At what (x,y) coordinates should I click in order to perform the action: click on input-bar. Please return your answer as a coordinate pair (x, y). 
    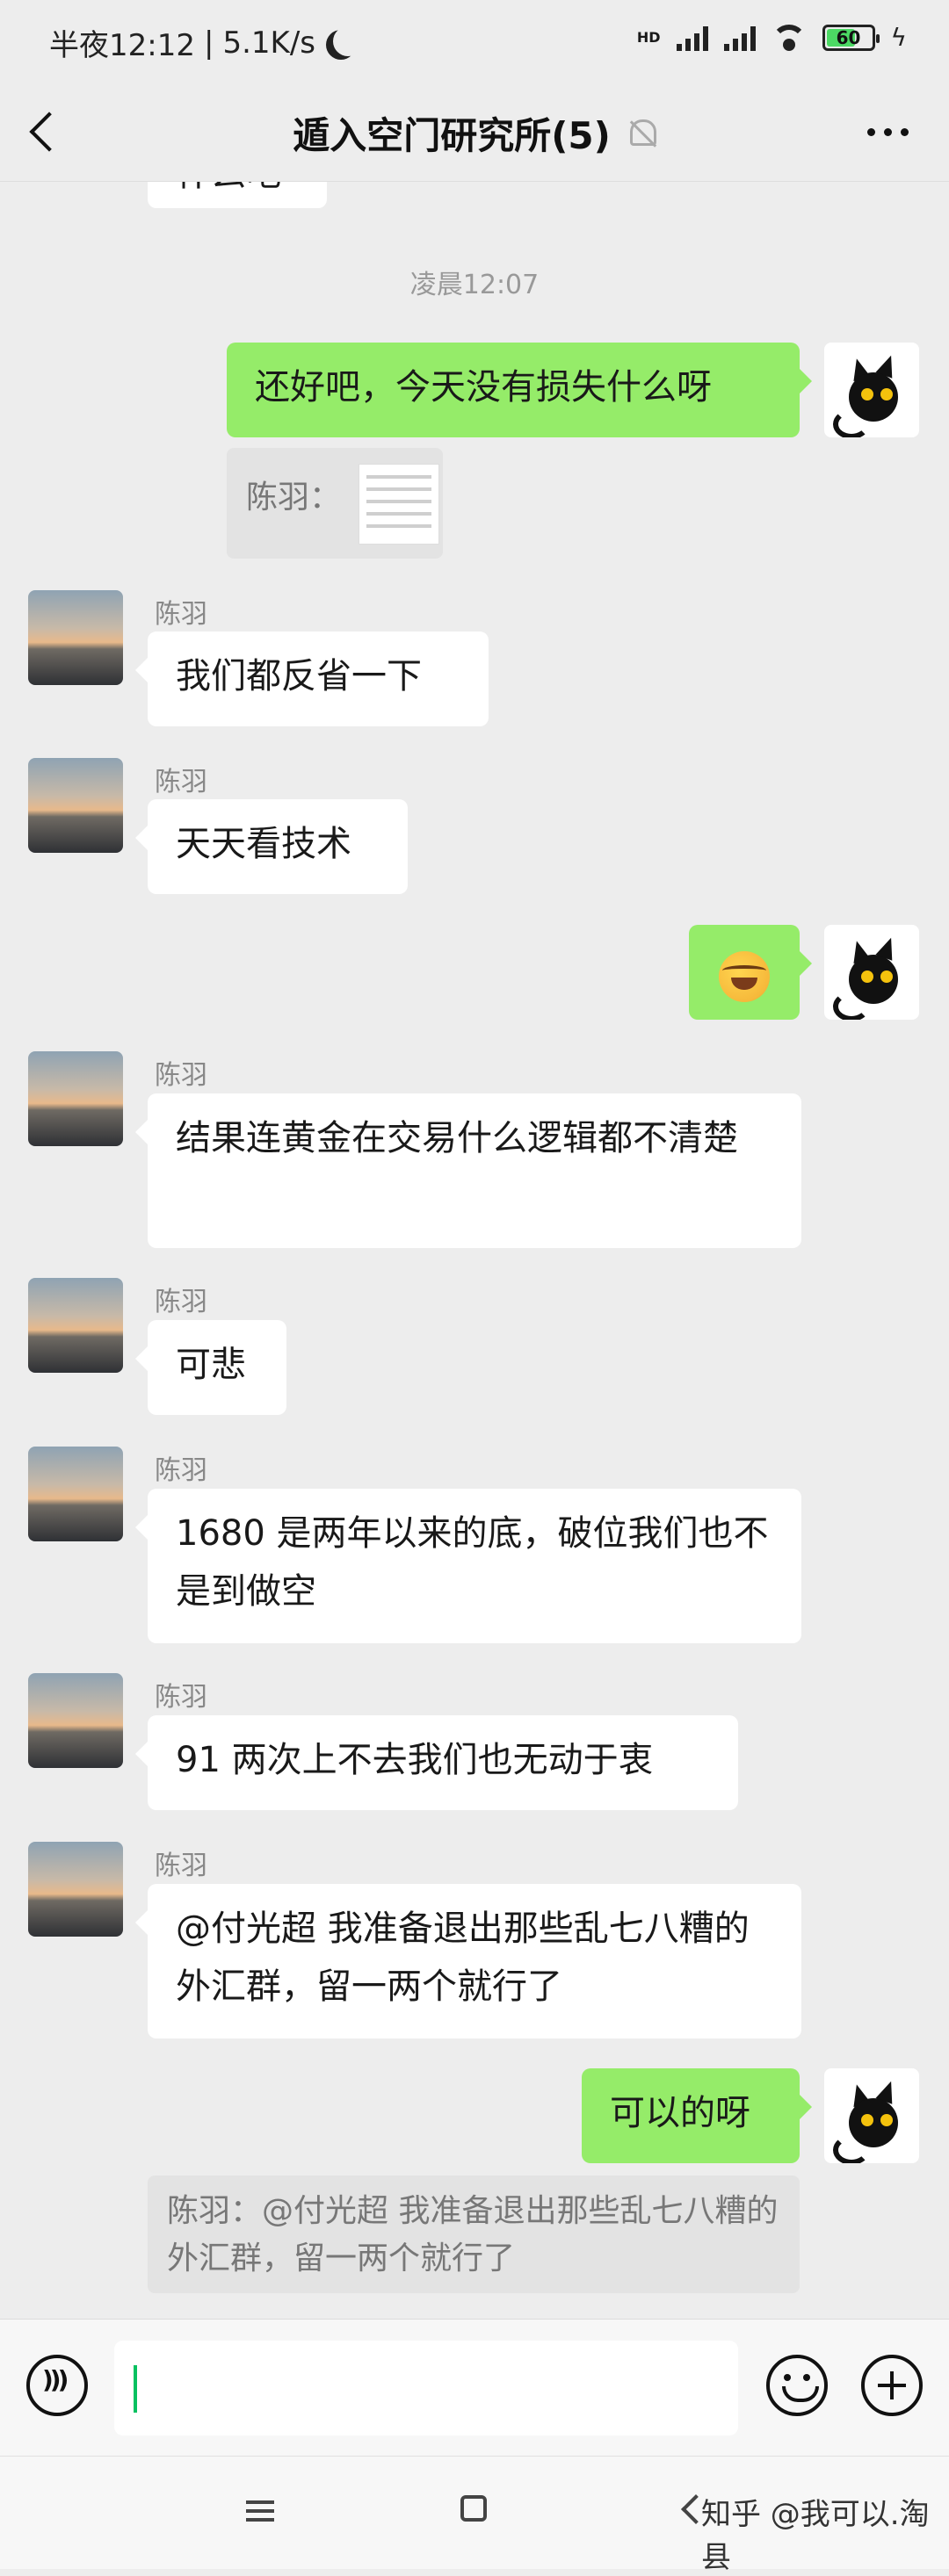
    Looking at the image, I should click on (474, 2388).